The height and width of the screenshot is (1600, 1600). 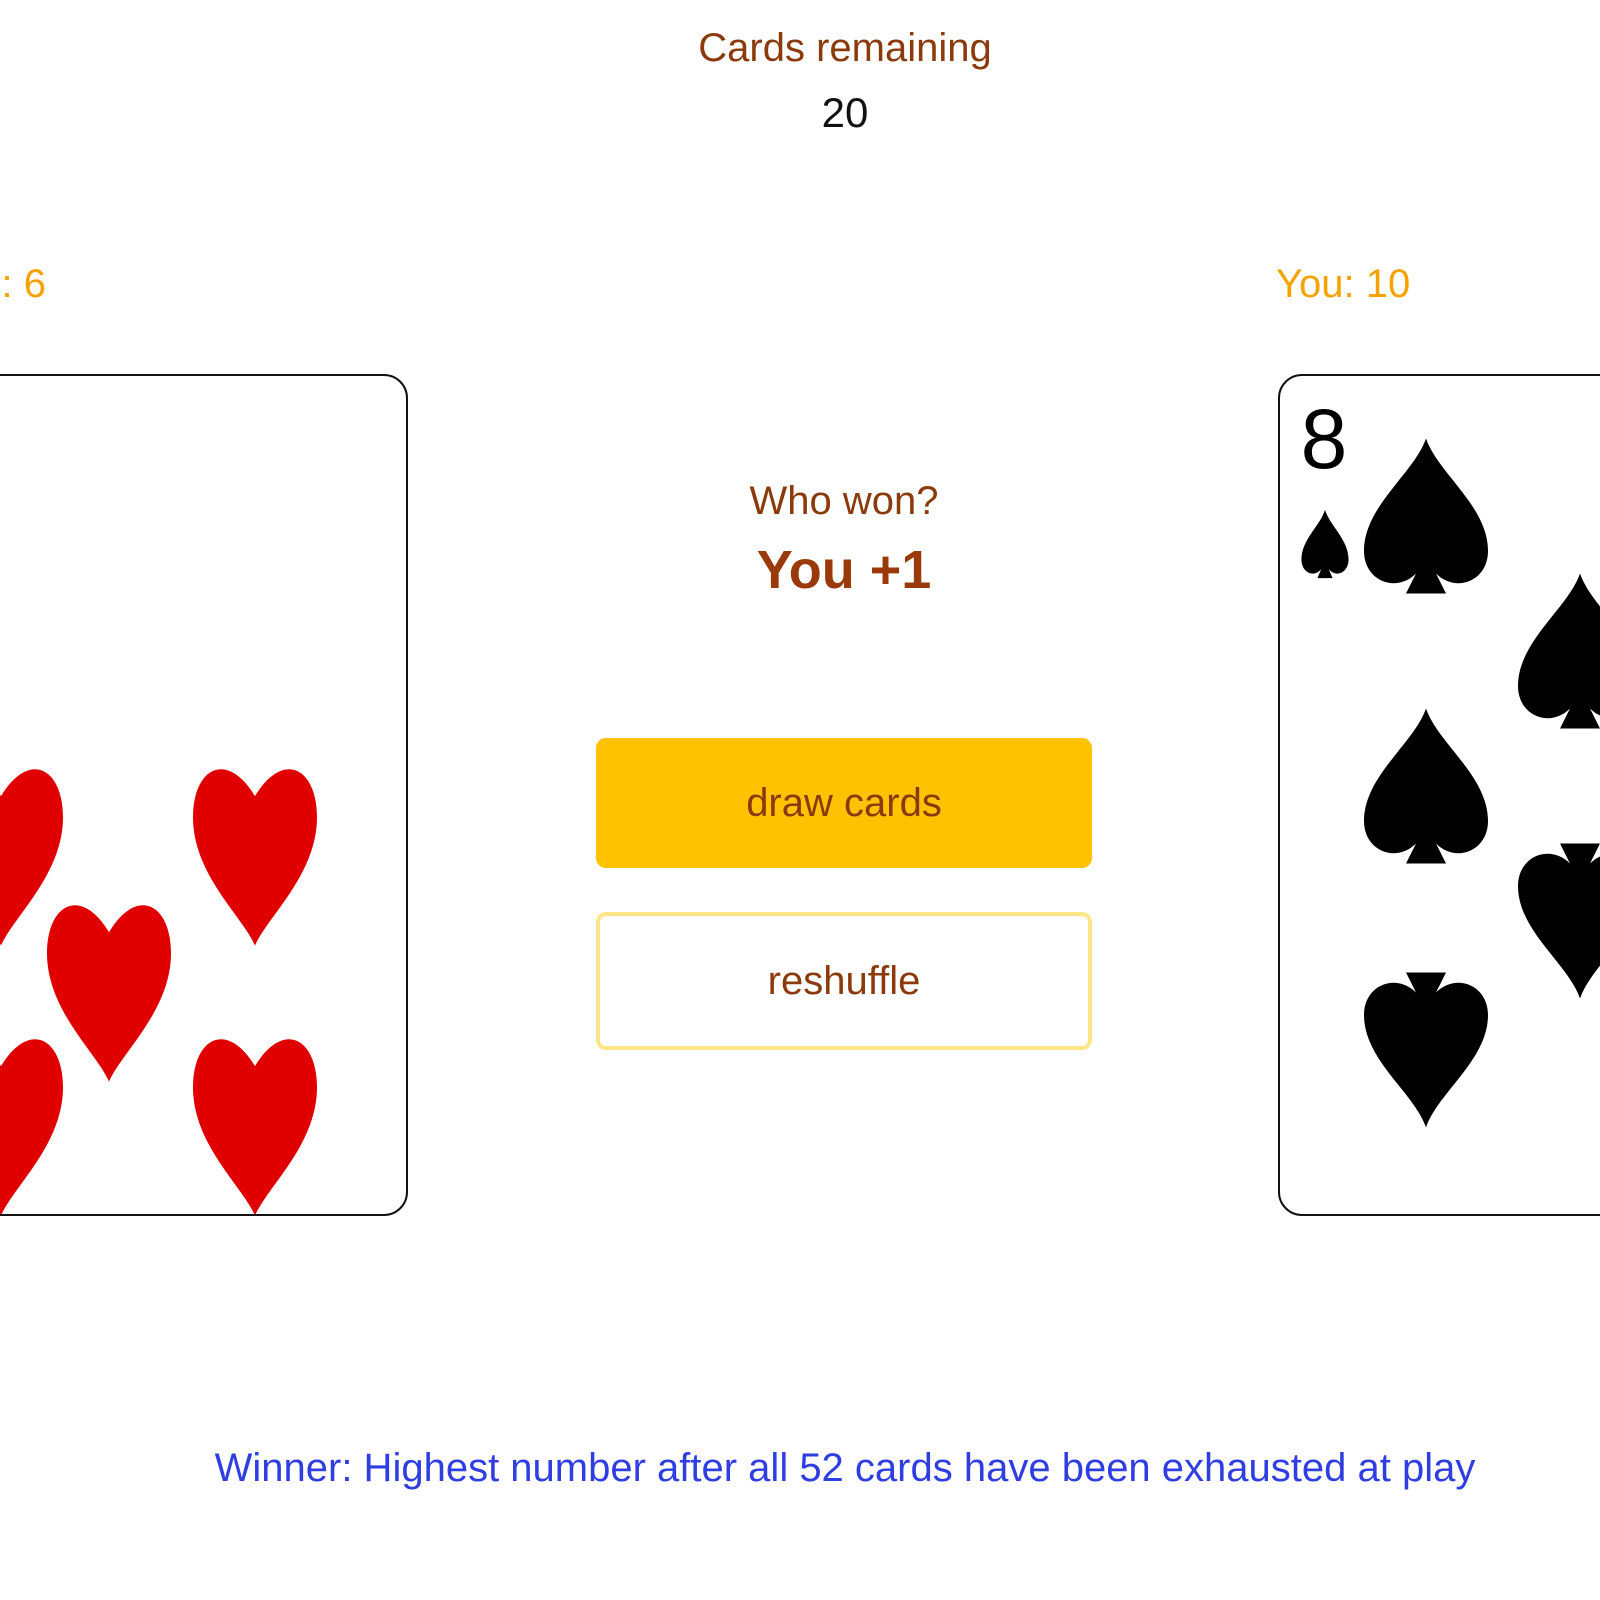 I want to click on player-card: 8, so click(x=1439, y=795).